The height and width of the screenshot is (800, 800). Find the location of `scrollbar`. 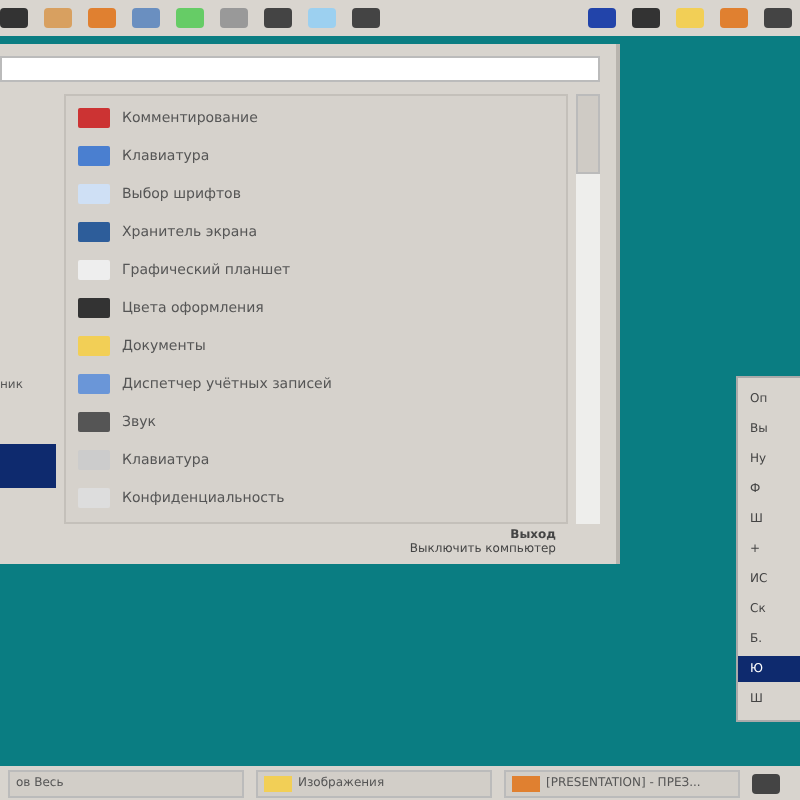

scrollbar is located at coordinates (588, 309).